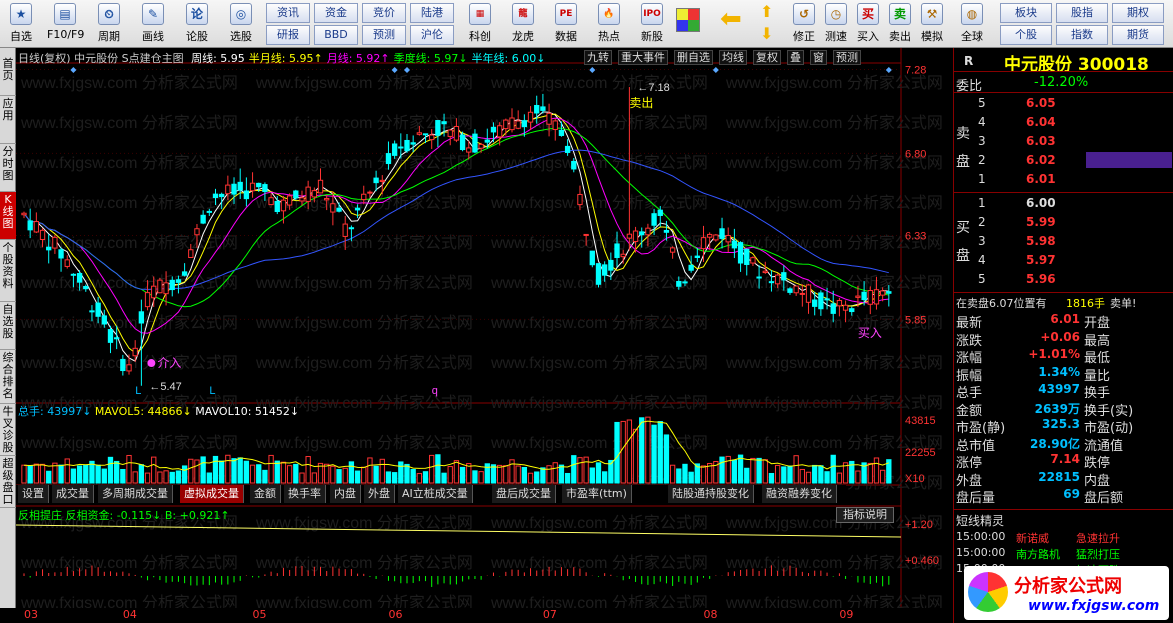 The image size is (1173, 623). I want to click on toolbar-label-2: 周期, so click(109, 36).